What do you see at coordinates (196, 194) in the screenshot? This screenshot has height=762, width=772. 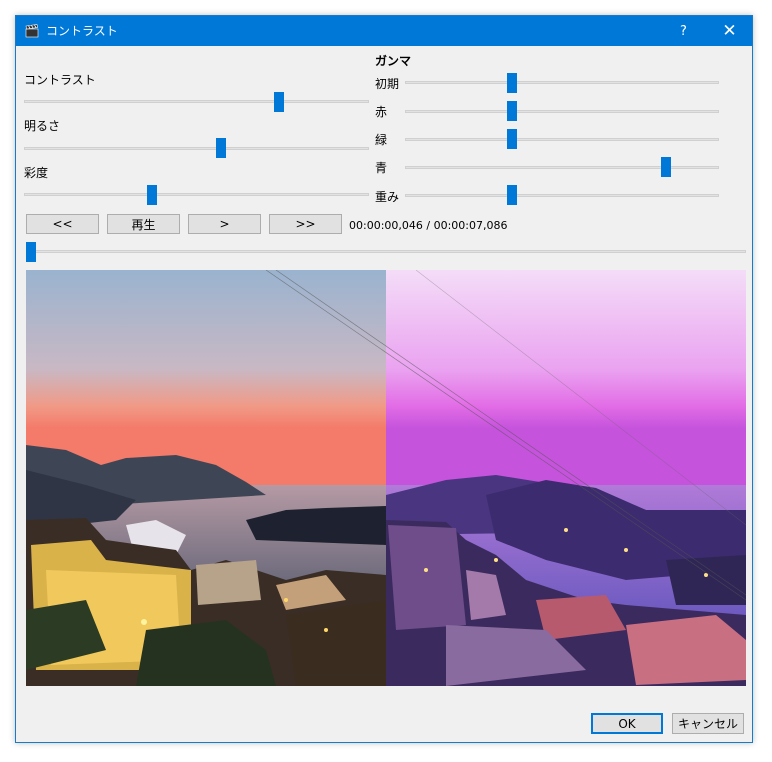 I see `saturation-slider-track` at bounding box center [196, 194].